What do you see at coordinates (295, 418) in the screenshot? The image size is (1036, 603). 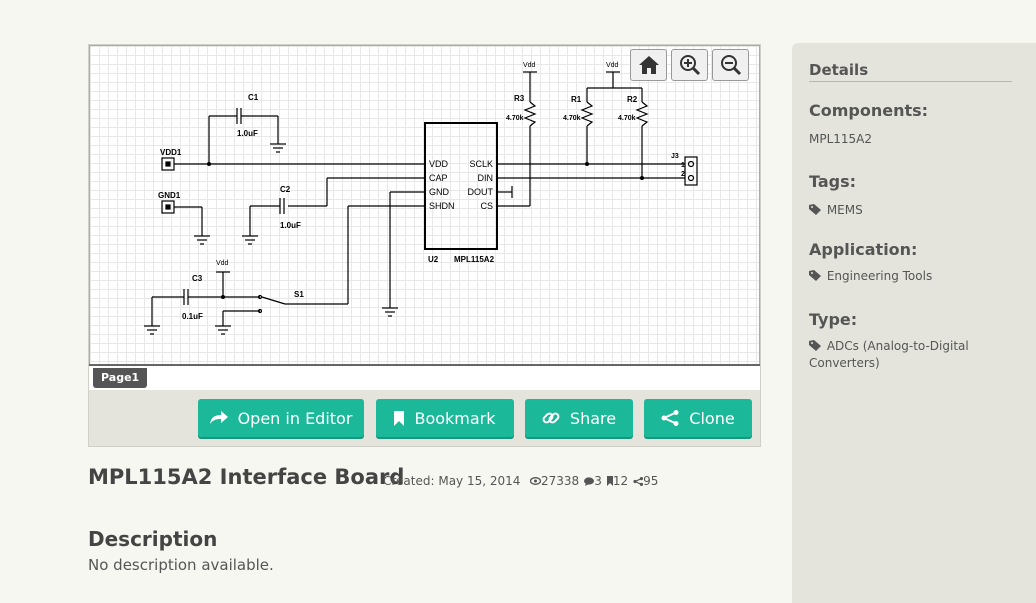 I see `open-in-editor-label: Open in Editor` at bounding box center [295, 418].